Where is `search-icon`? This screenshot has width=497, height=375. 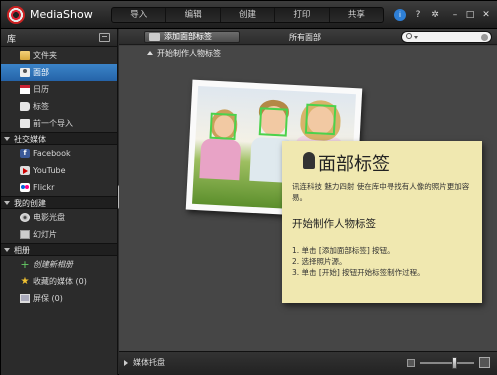 search-icon is located at coordinates (409, 36).